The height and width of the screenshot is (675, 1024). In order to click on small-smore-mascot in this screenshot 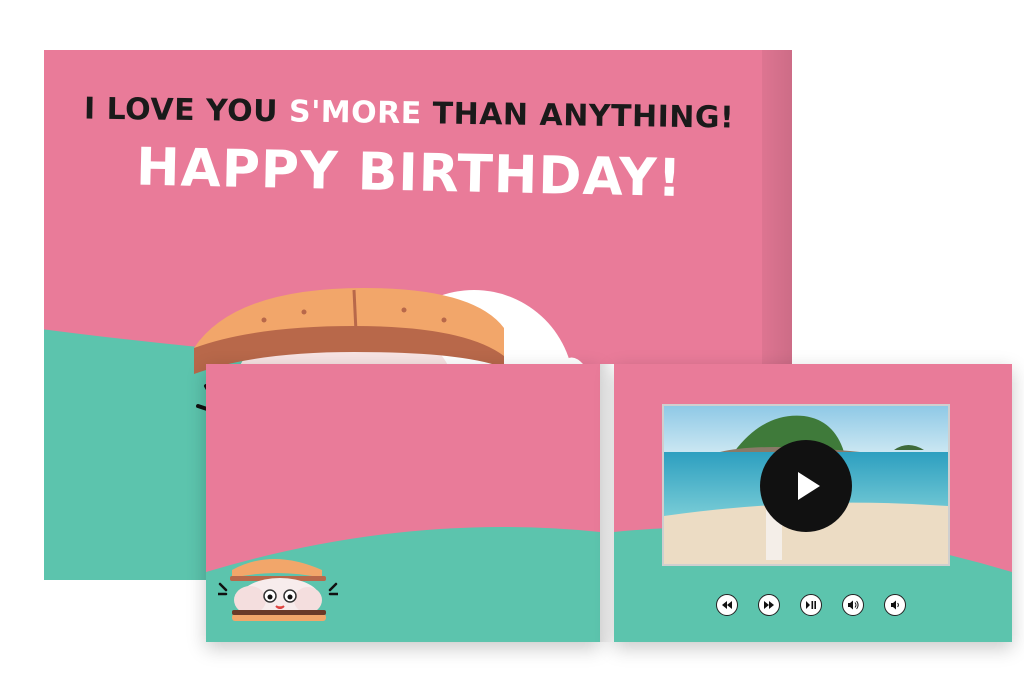, I will do `click(278, 590)`.